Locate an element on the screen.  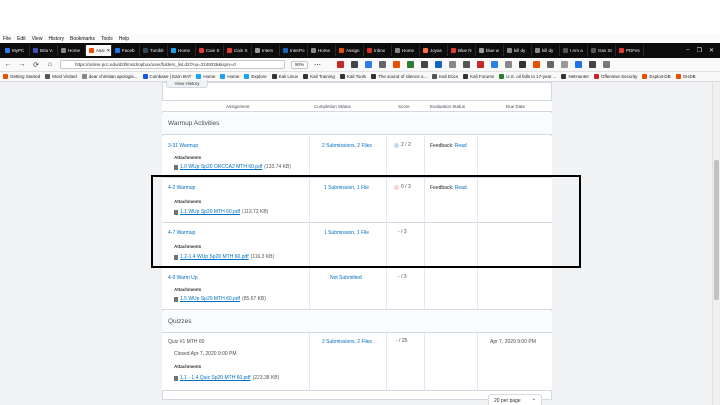
bookmark-item: Getting Started is located at coordinates (21, 76).